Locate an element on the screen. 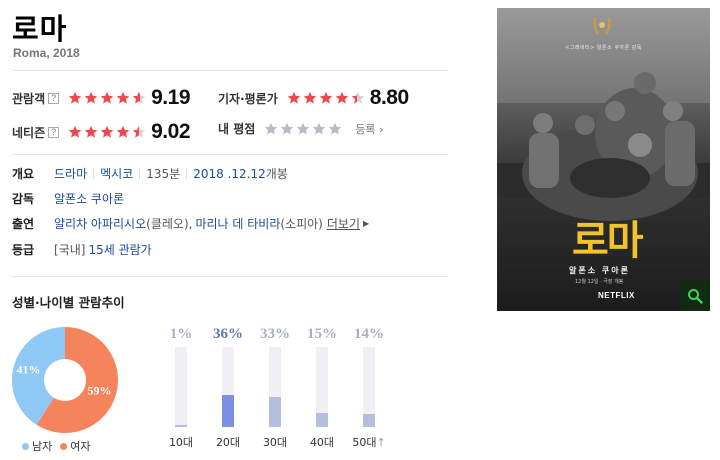 The height and width of the screenshot is (460, 720). genre-link: 드라마 is located at coordinates (70, 173).